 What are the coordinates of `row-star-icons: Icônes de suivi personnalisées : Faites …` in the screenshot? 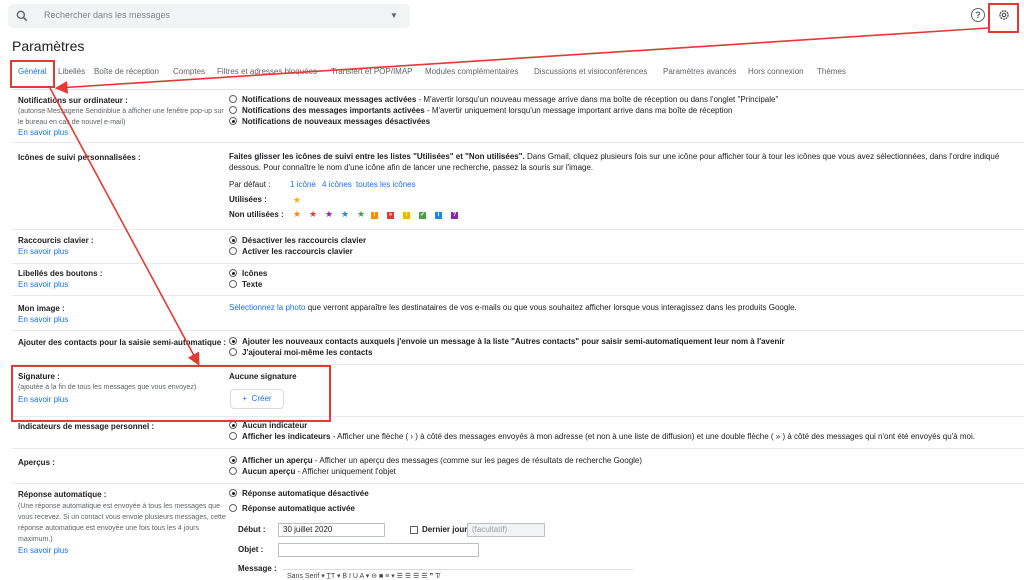 It's located at (518, 186).